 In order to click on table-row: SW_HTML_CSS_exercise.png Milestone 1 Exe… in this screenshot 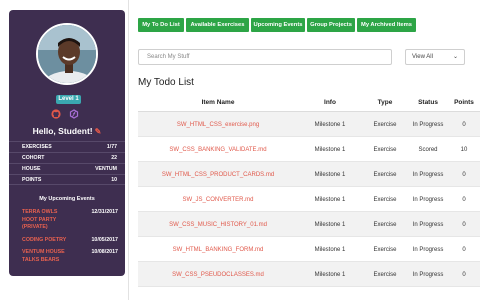, I will do `click(309, 124)`.